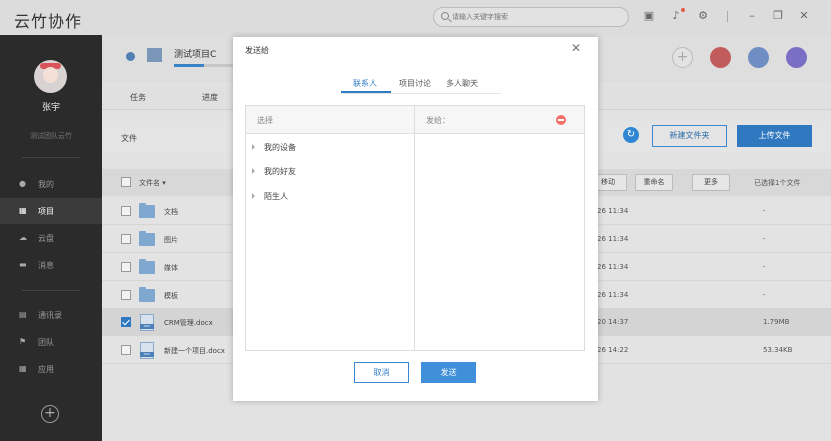 This screenshot has width=831, height=441. What do you see at coordinates (613, 322) in the screenshot?
I see `file-date: 20 14:37` at bounding box center [613, 322].